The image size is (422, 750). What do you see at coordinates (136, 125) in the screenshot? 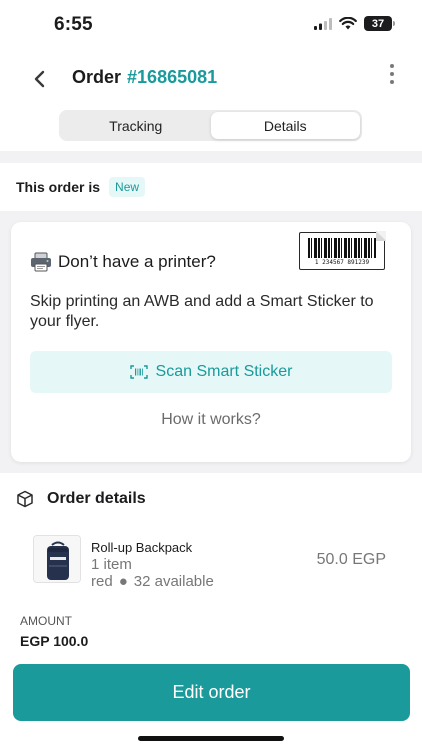
I see `tab-tracking: Tracking` at bounding box center [136, 125].